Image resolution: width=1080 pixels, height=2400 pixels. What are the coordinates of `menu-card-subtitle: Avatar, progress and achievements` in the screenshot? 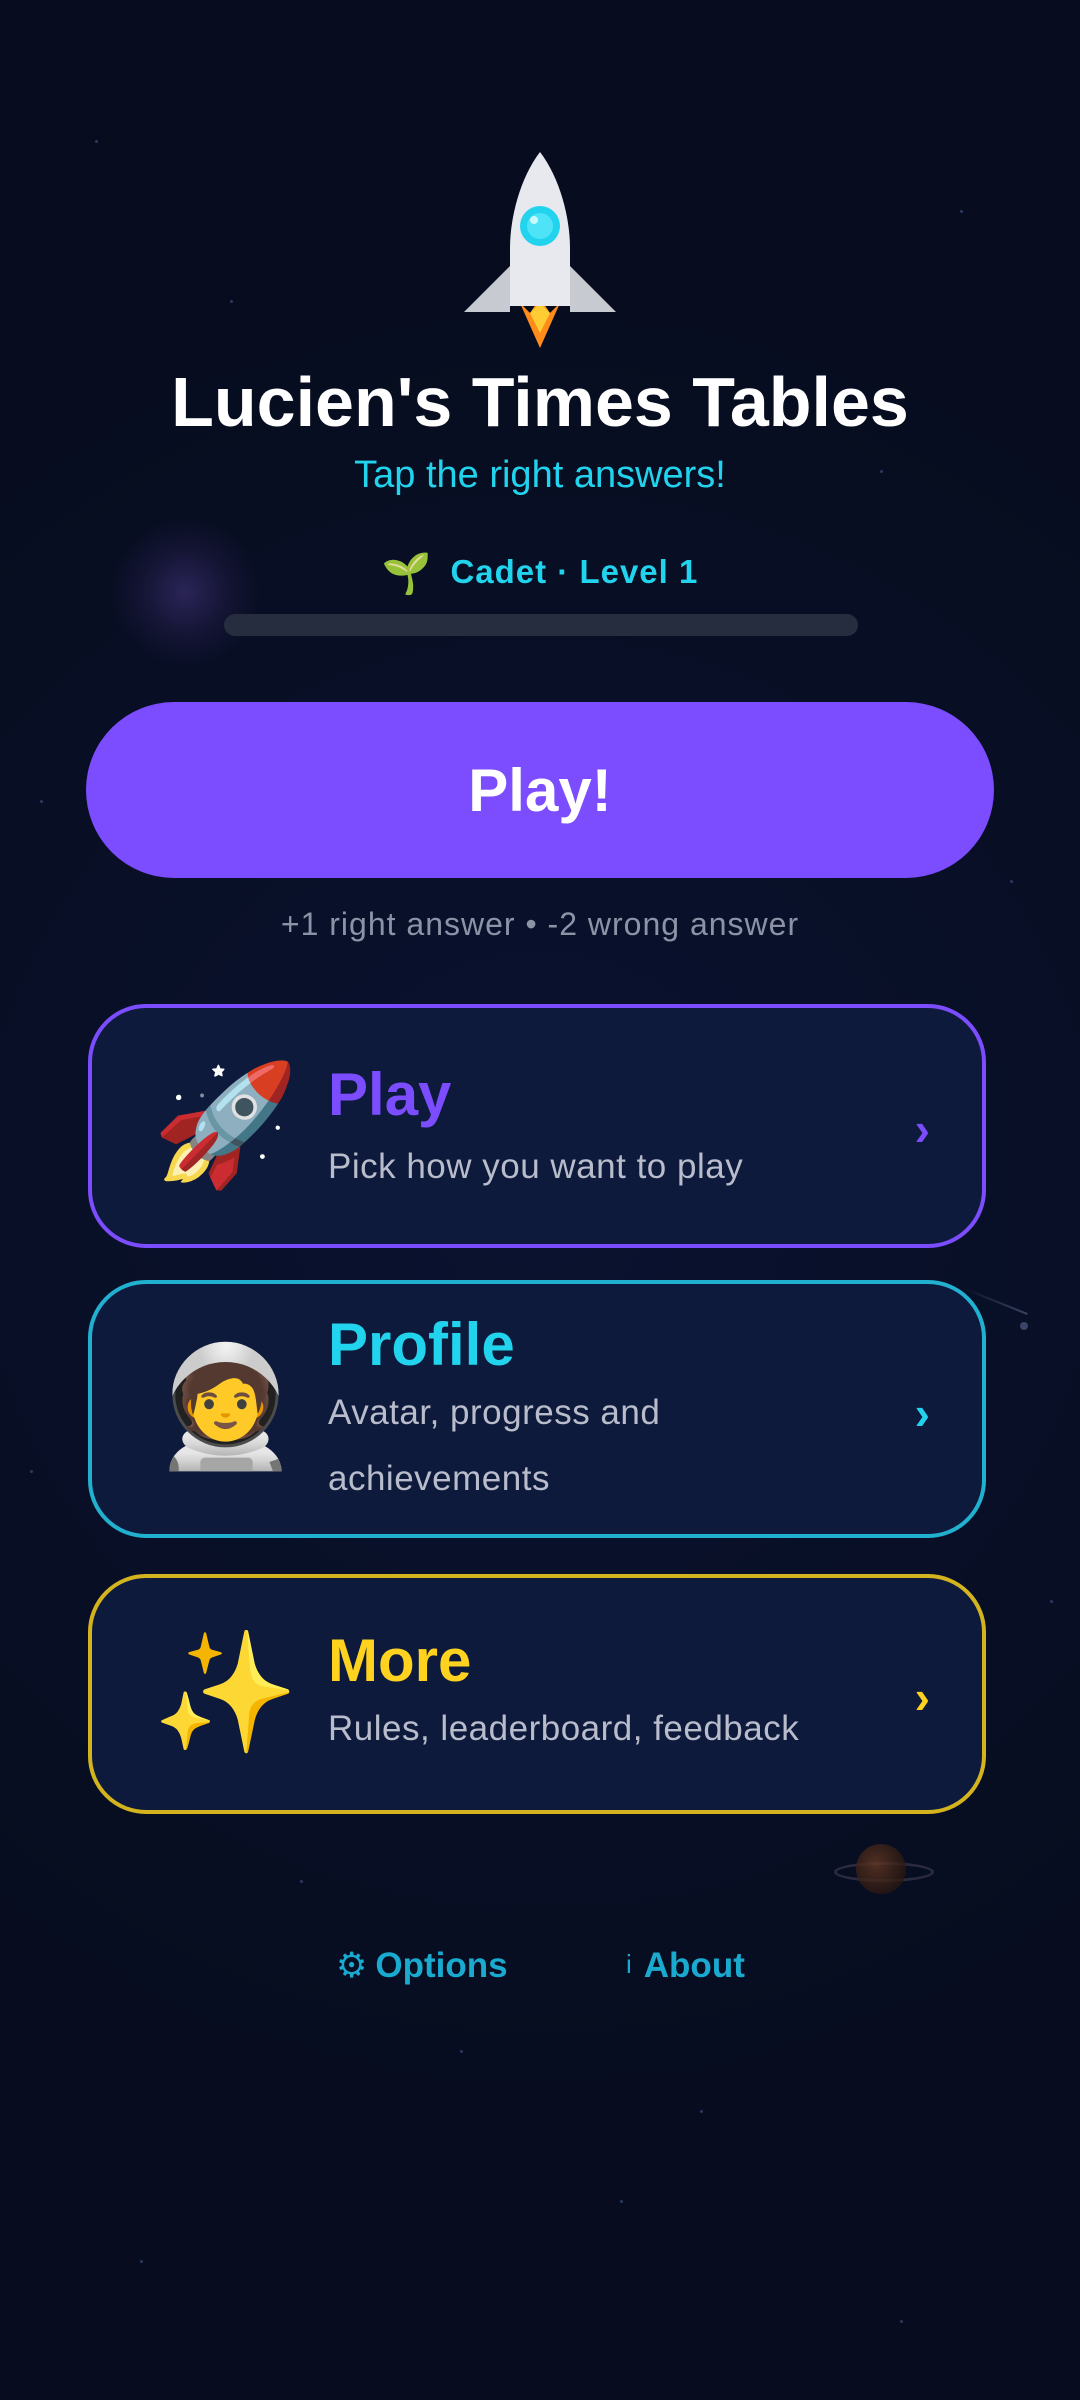 It's located at (494, 1445).